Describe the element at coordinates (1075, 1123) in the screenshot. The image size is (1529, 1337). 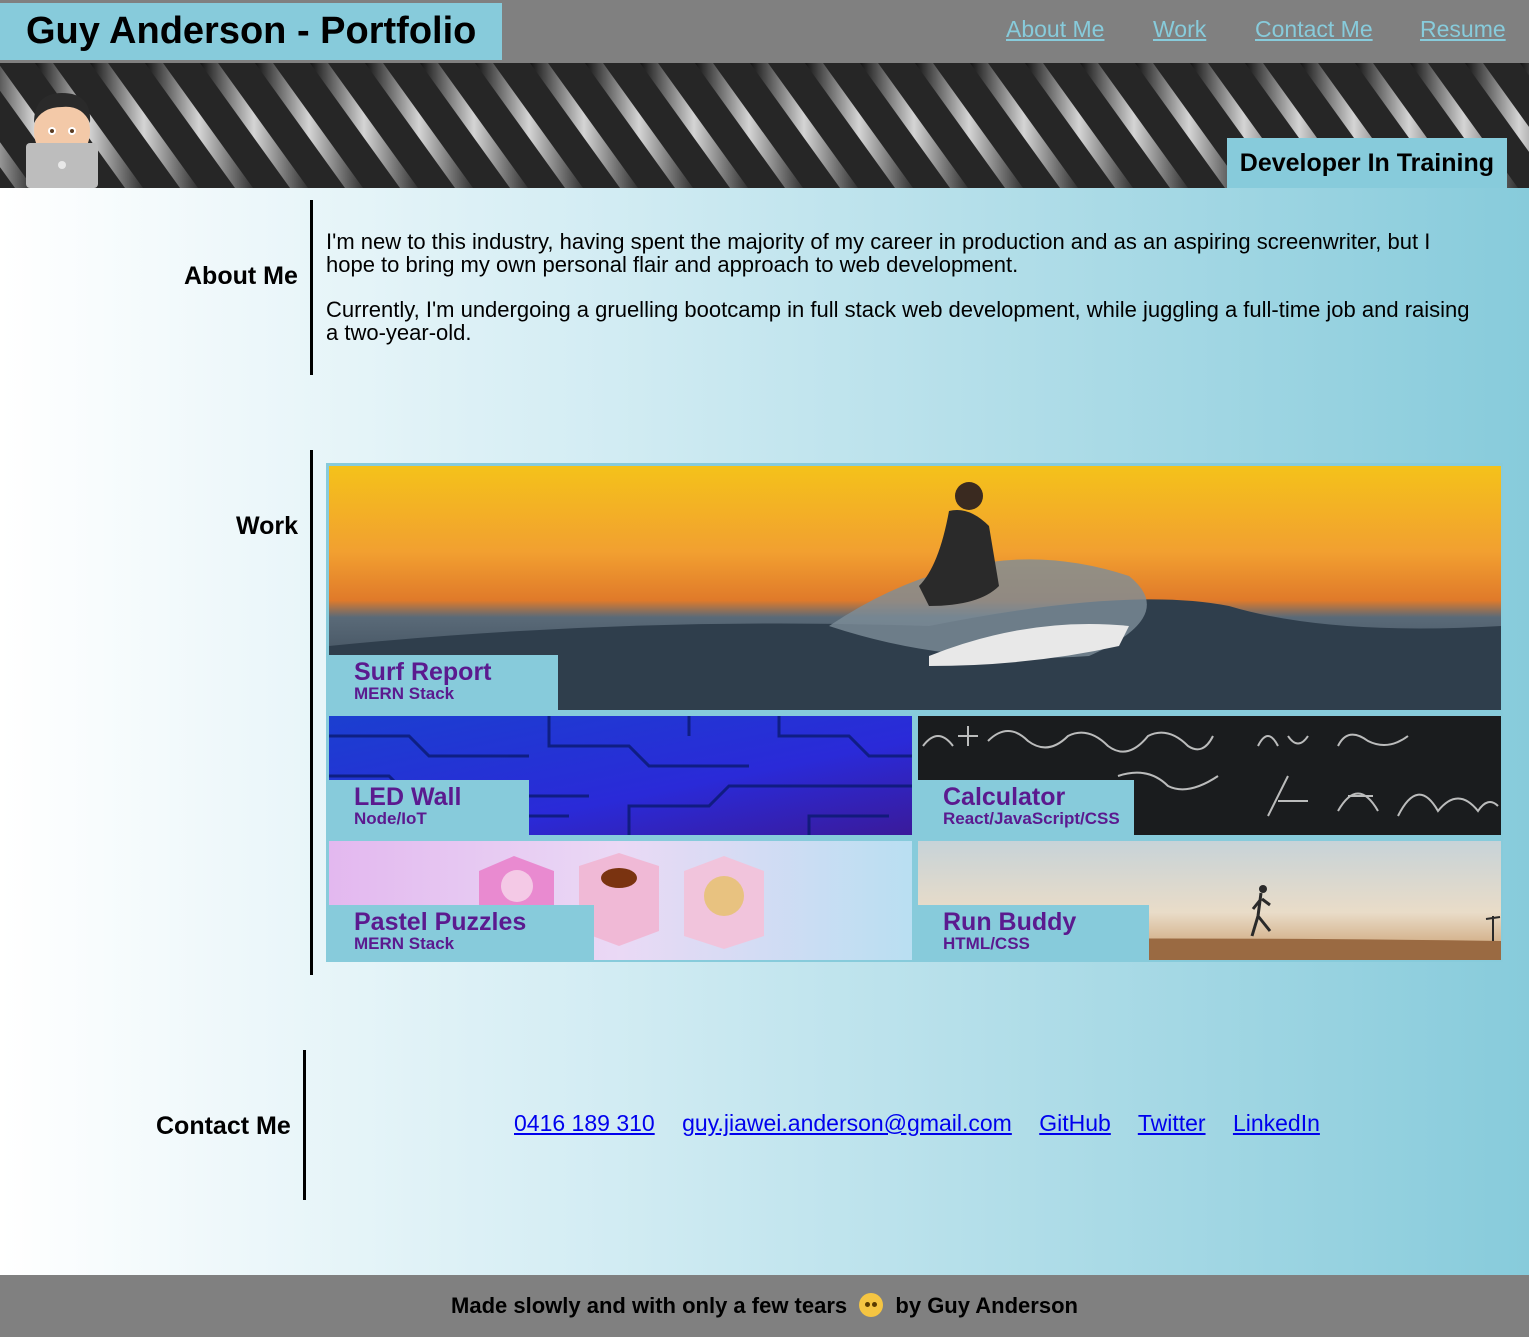
I see `github-link: GitHub` at that location.